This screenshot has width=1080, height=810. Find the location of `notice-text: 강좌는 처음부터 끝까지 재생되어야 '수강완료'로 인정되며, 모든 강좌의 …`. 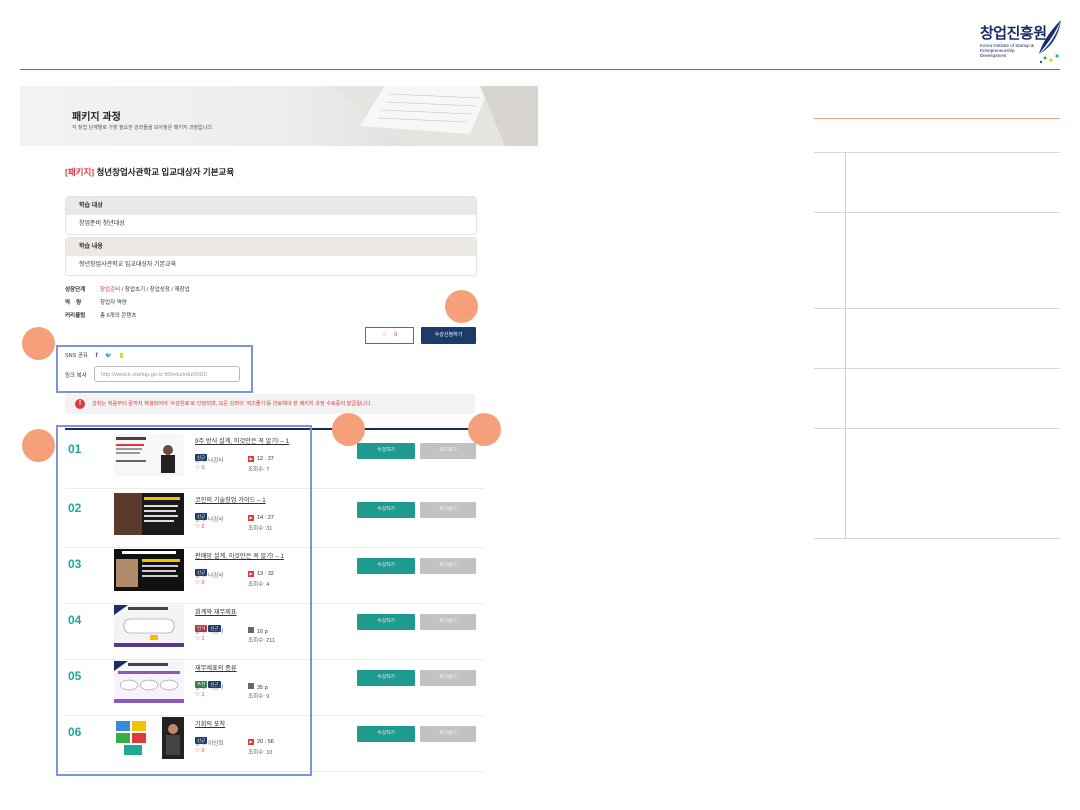

notice-text: 강좌는 처음부터 끝까지 재생되어야 '수강완료'로 인정되며, 모든 강좌의 … is located at coordinates (232, 404).